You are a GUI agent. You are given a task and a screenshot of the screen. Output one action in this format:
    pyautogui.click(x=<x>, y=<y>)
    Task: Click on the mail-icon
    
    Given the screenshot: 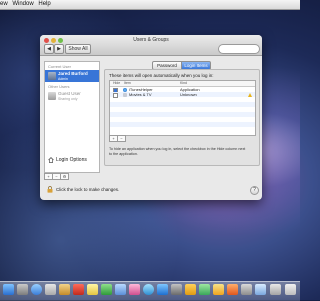 What is the action you would take?
    pyautogui.click(x=50, y=289)
    